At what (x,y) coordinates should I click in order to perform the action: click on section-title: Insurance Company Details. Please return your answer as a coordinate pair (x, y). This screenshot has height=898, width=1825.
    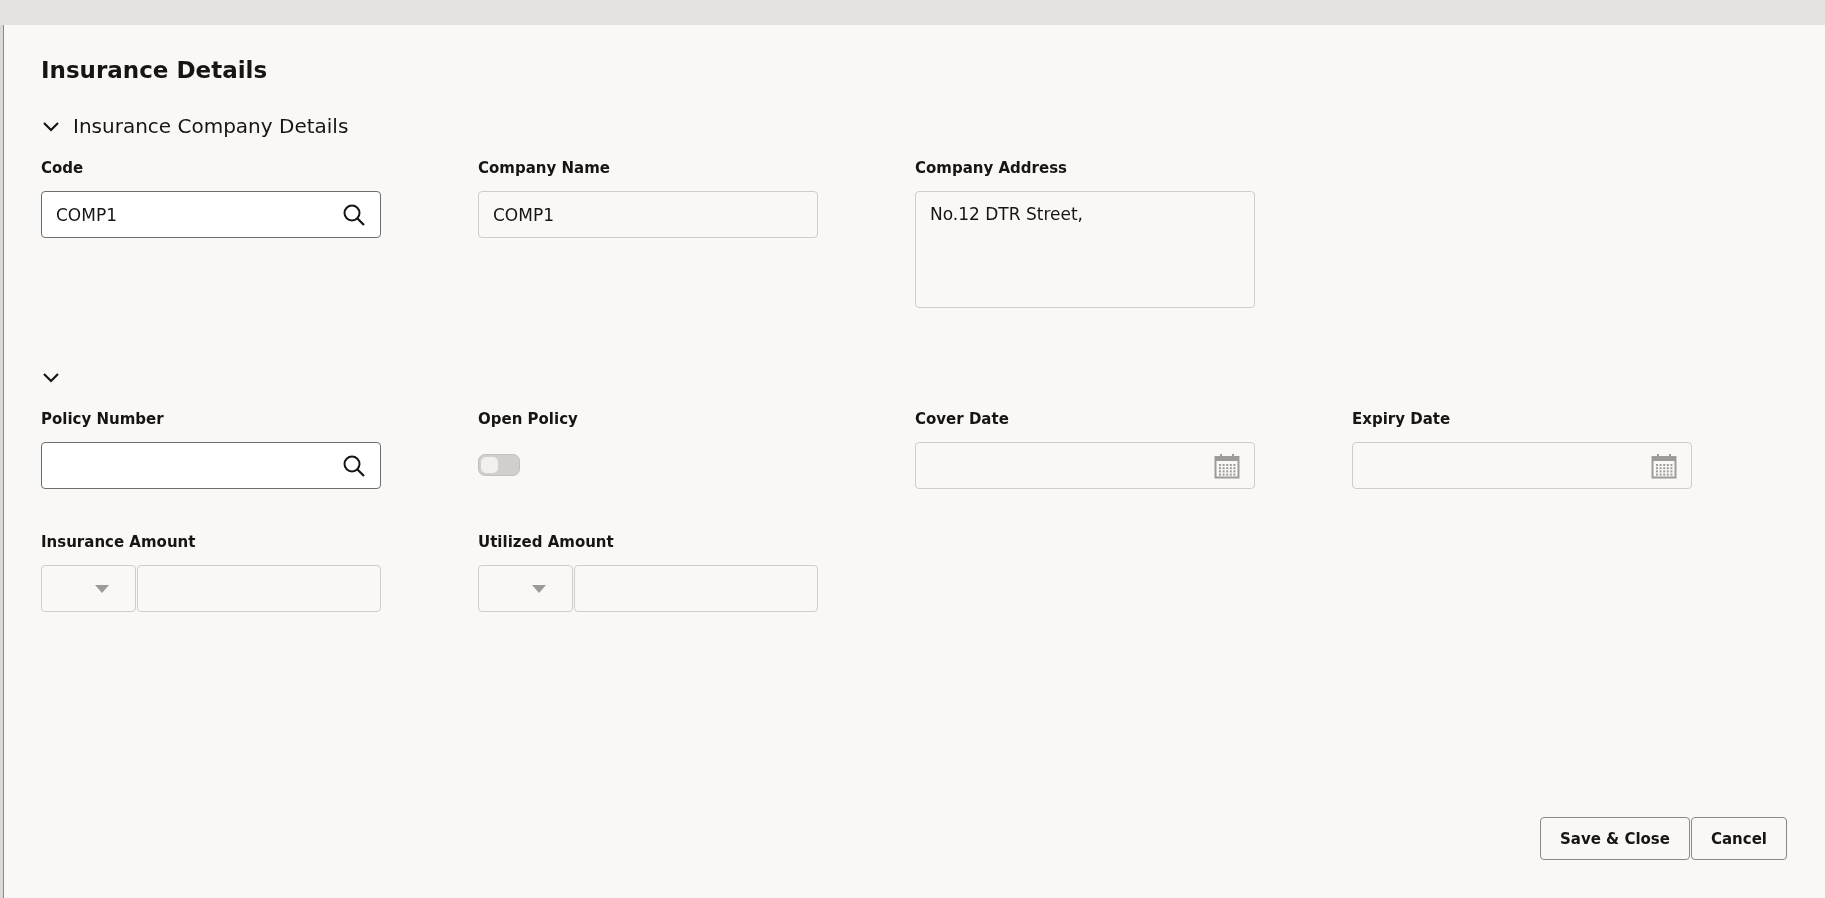
    Looking at the image, I should click on (211, 126).